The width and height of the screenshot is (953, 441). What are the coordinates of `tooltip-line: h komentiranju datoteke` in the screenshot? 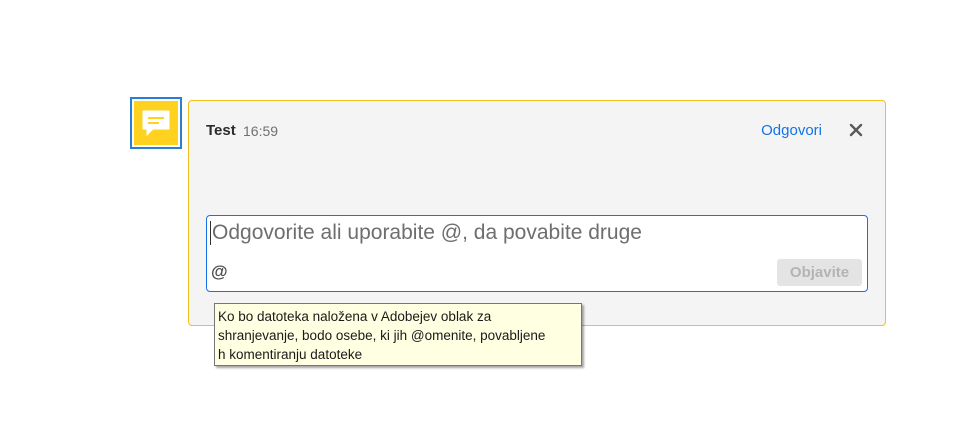 It's located at (290, 354).